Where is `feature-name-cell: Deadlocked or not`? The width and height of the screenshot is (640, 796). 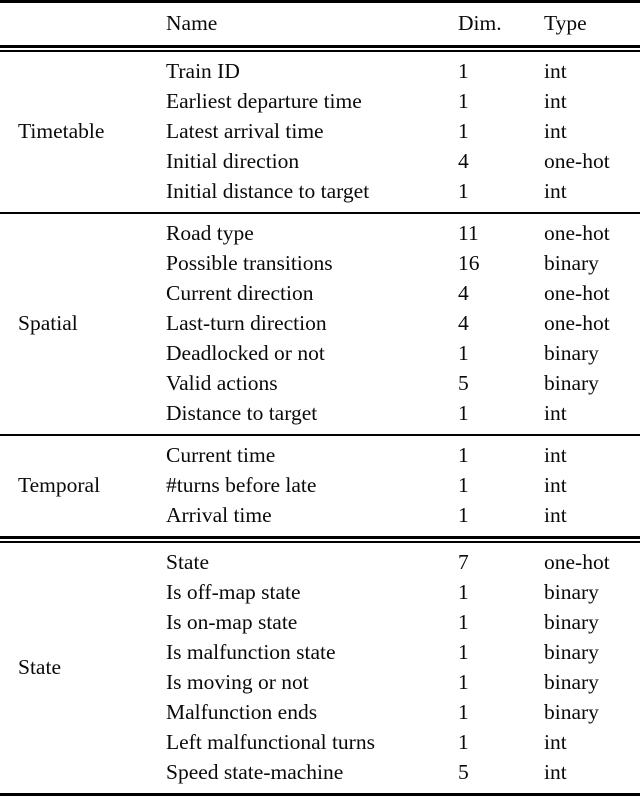 feature-name-cell: Deadlocked or not is located at coordinates (245, 353).